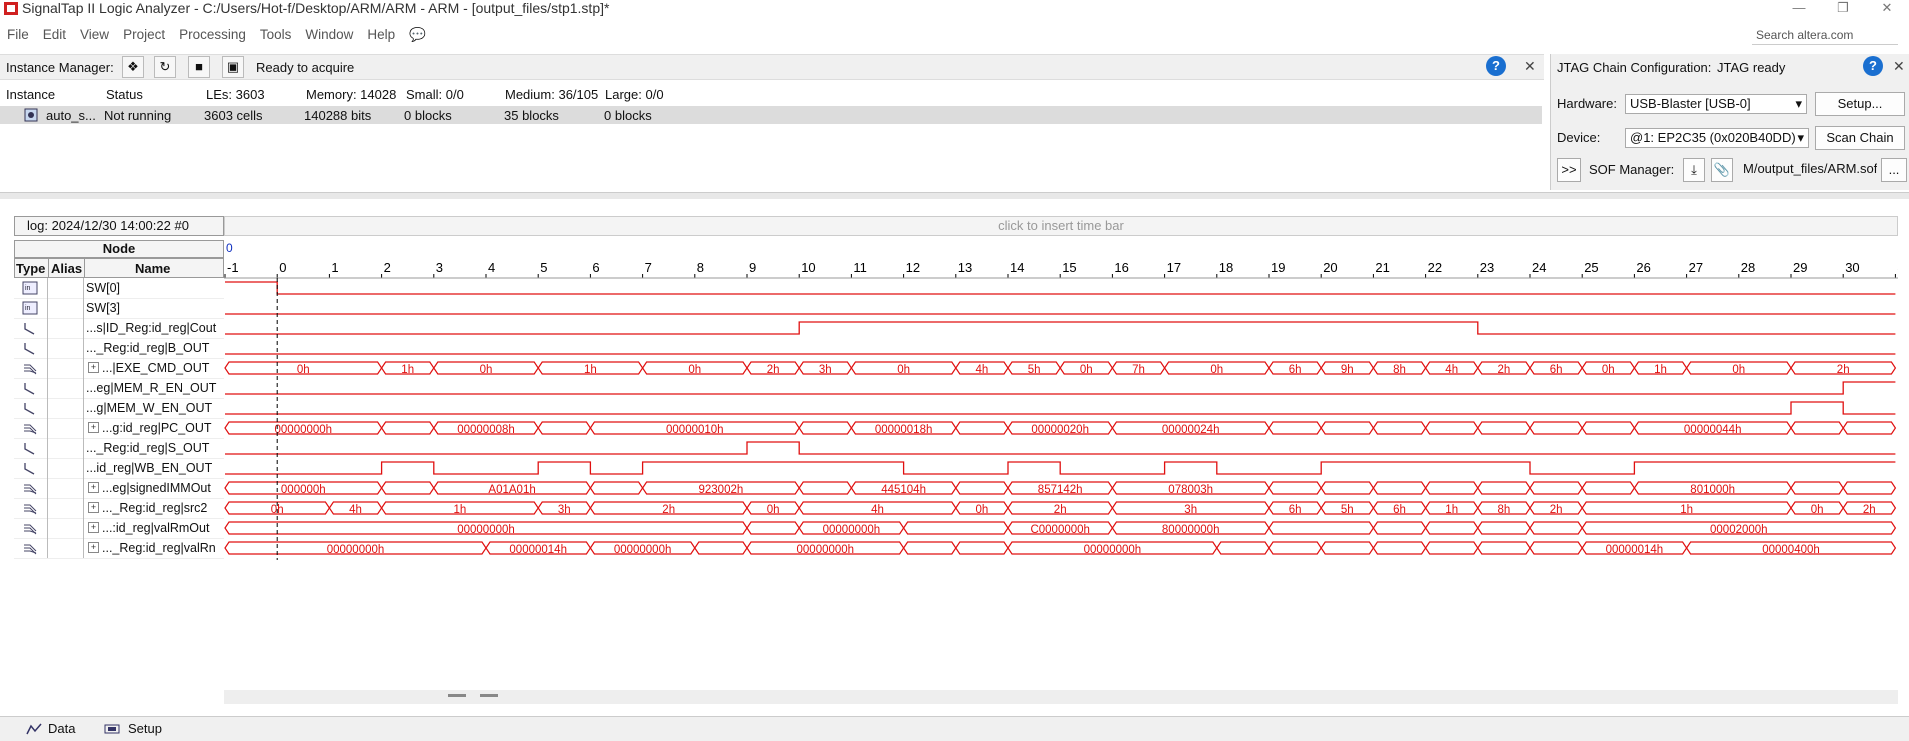 The height and width of the screenshot is (741, 1909). I want to click on tick-label: 27, so click(1696, 267).